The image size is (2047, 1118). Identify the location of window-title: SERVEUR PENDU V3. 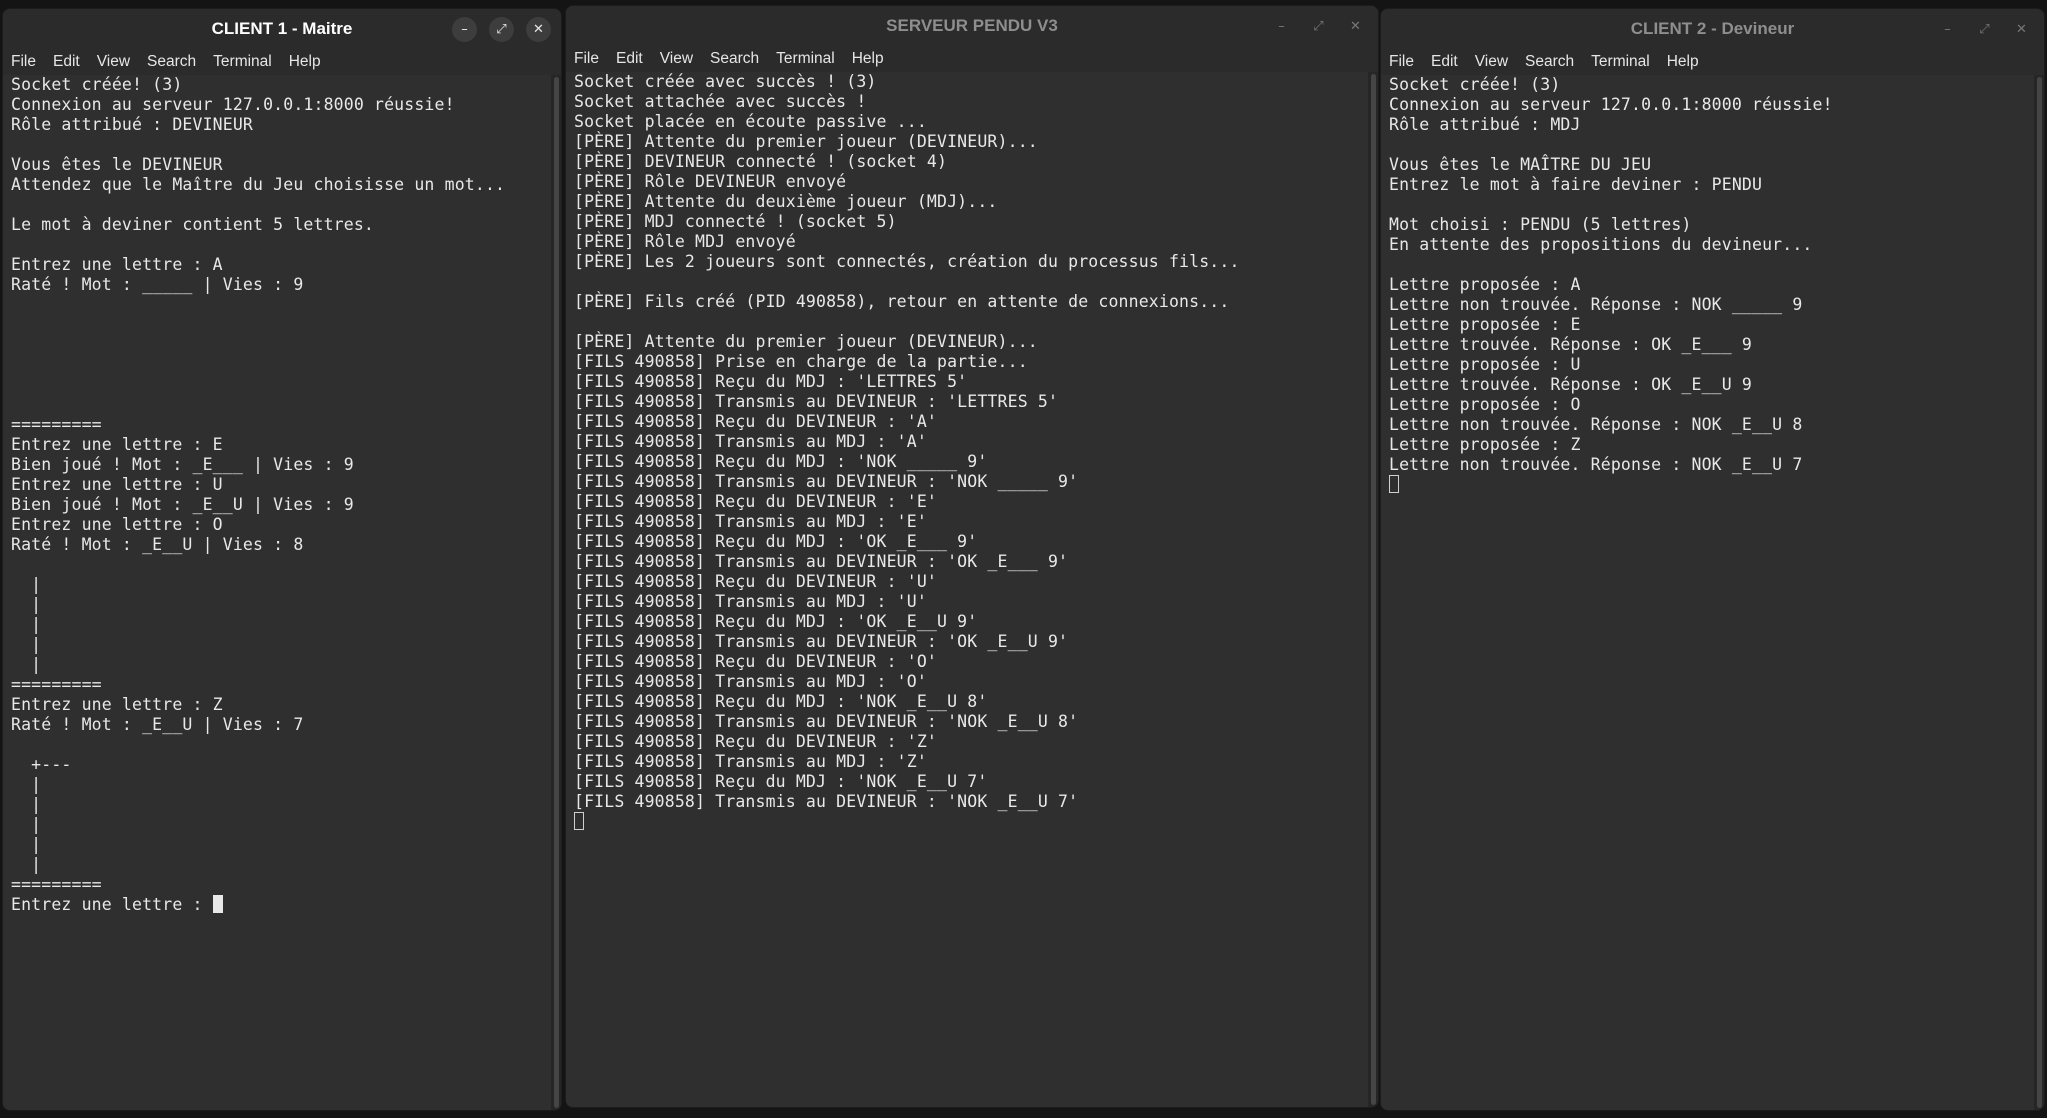
(972, 25).